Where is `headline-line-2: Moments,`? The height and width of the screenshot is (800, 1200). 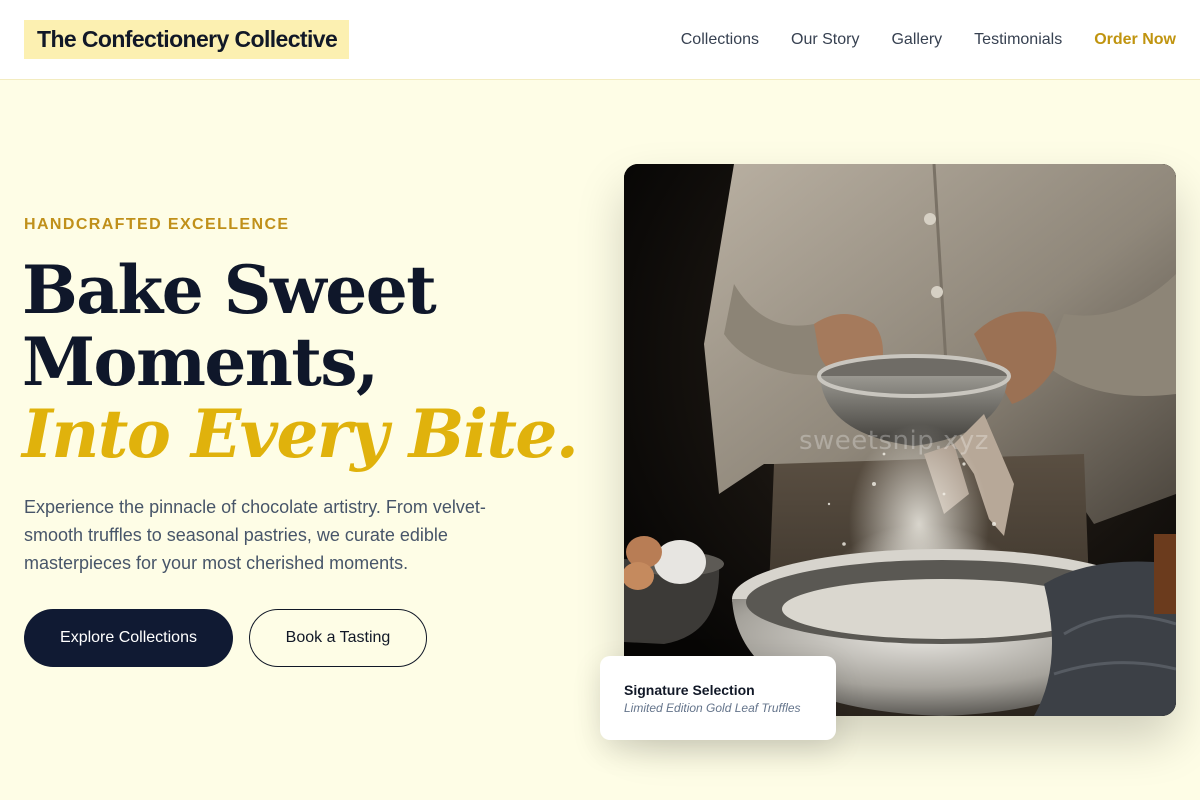 headline-line-2: Moments, is located at coordinates (200, 362).